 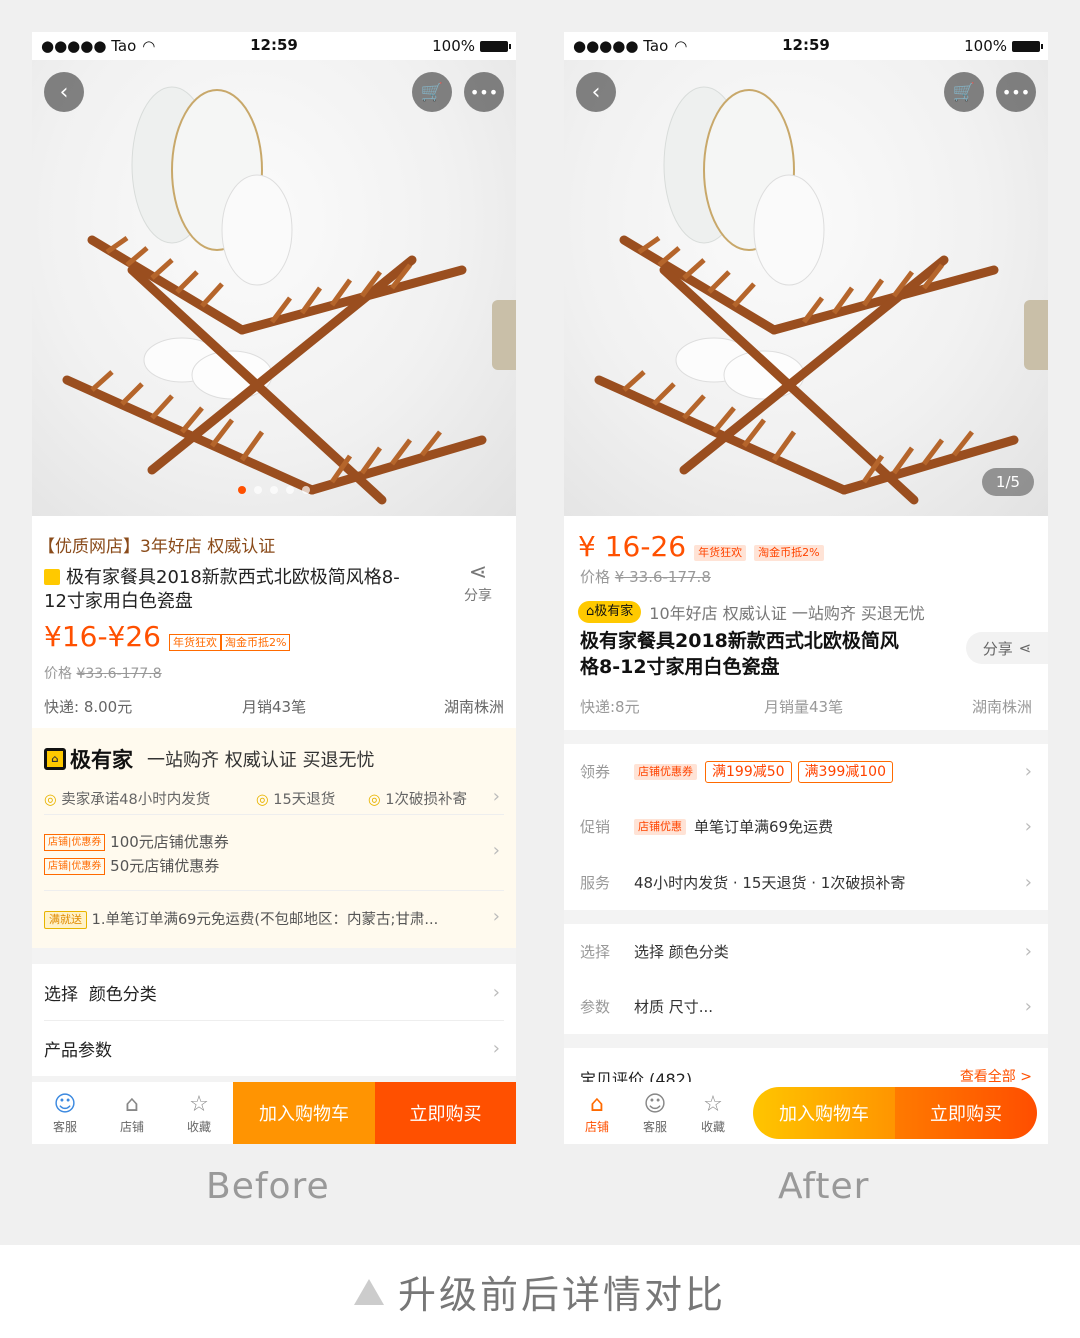 What do you see at coordinates (787, 613) in the screenshot?
I see `brand-description: 10年好店 权威认证 一站购齐 买退无忧` at bounding box center [787, 613].